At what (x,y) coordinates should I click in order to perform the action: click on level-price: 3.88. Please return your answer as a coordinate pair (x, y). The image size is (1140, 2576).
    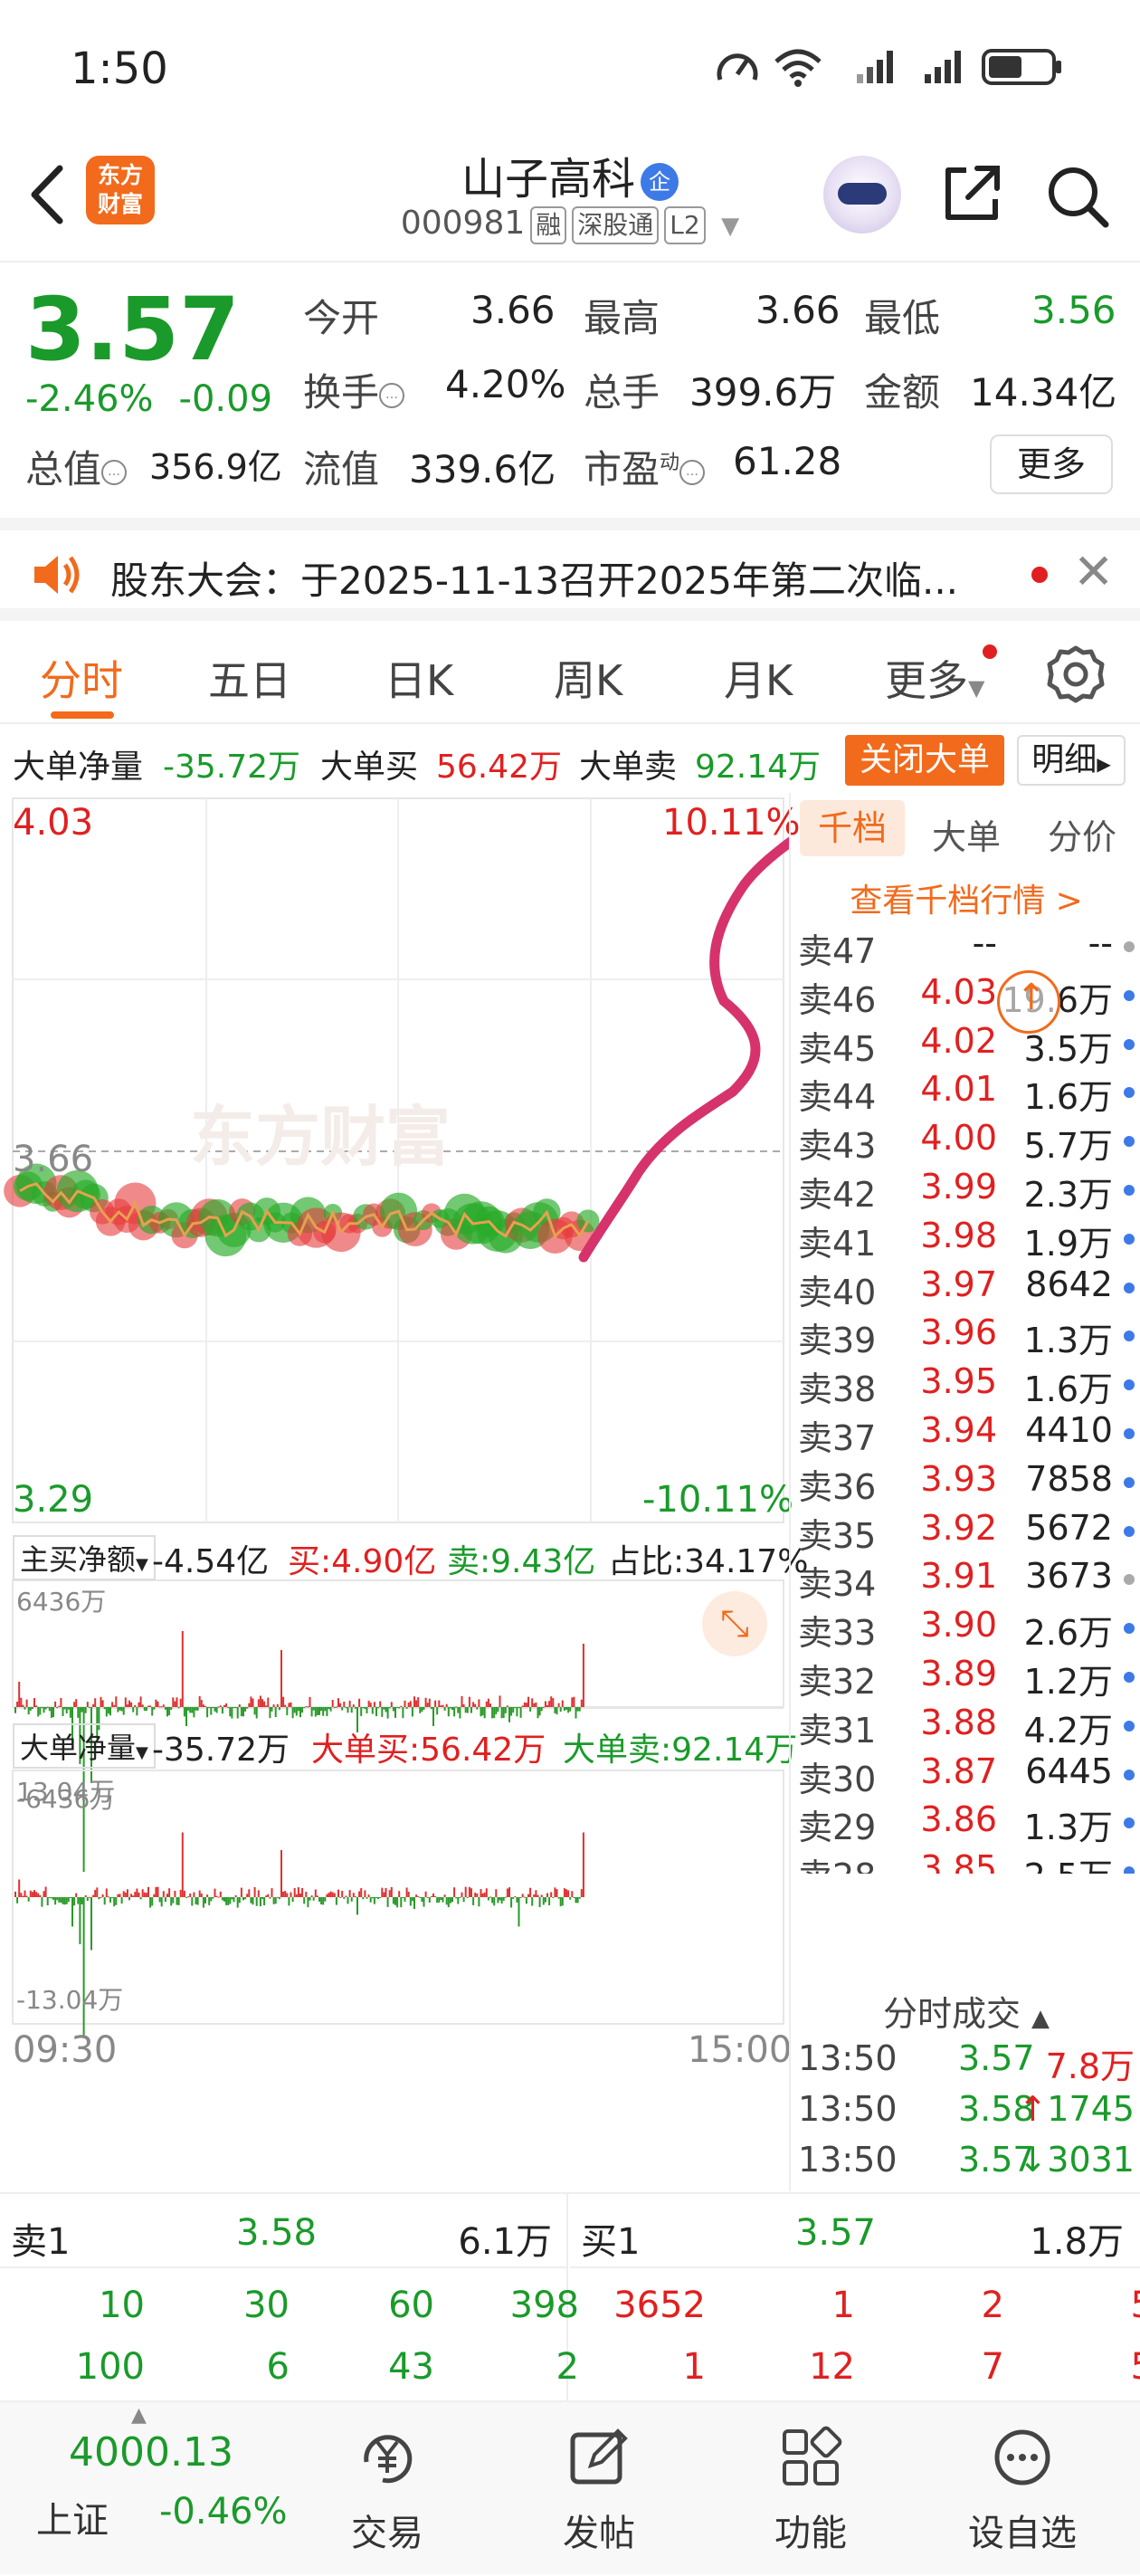
    Looking at the image, I should click on (959, 1722).